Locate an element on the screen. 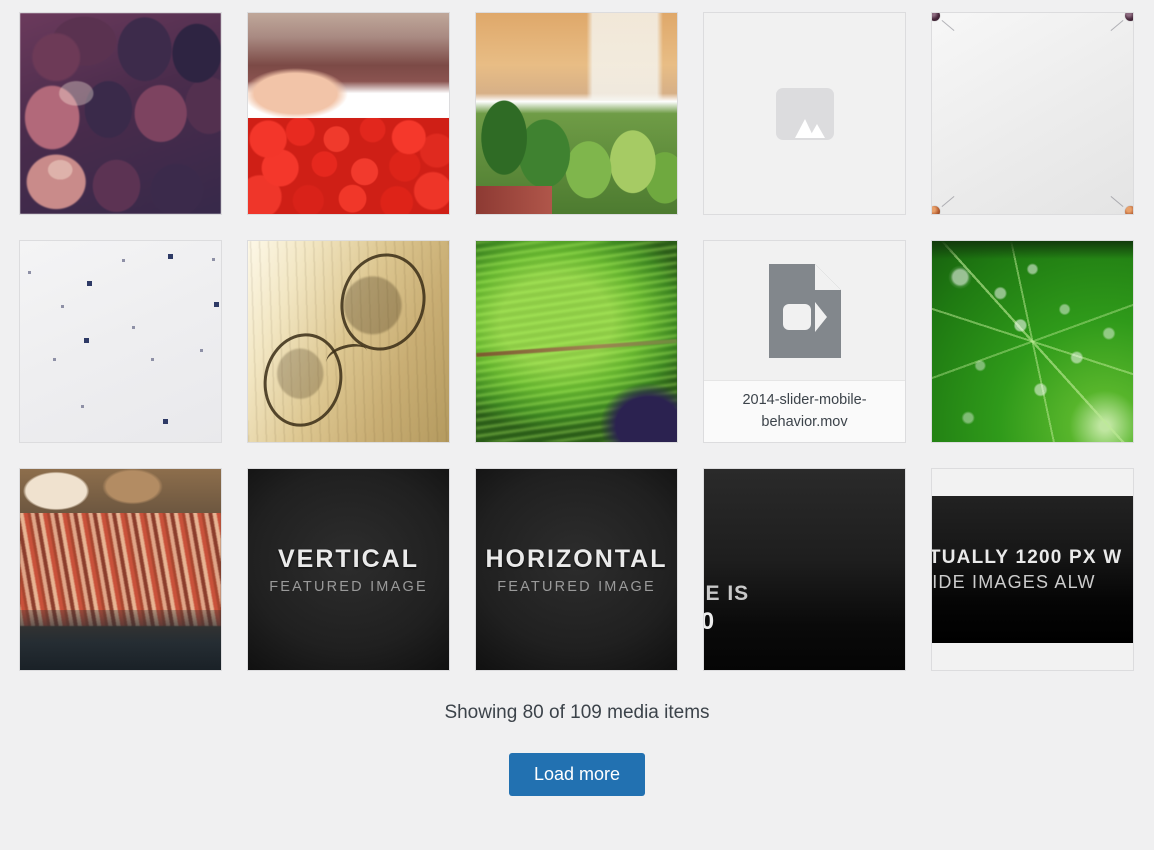 Image resolution: width=1154 pixels, height=850 pixels. vertical-subtitle: FEATURED IMAGE is located at coordinates (348, 586).